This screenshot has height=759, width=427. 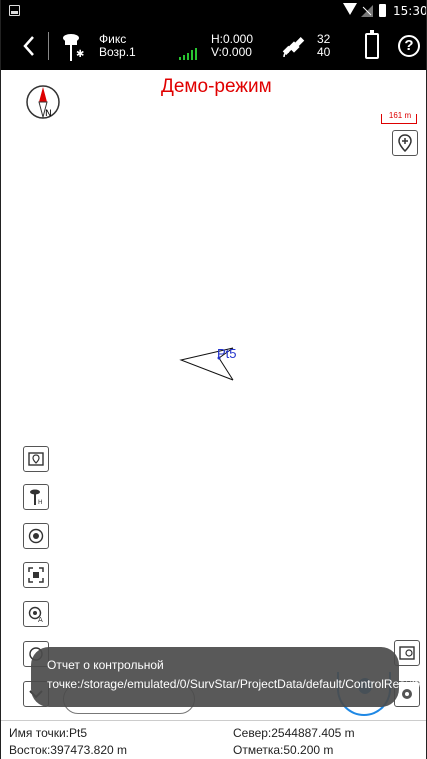 I want to click on back-icon, so click(x=29, y=46).